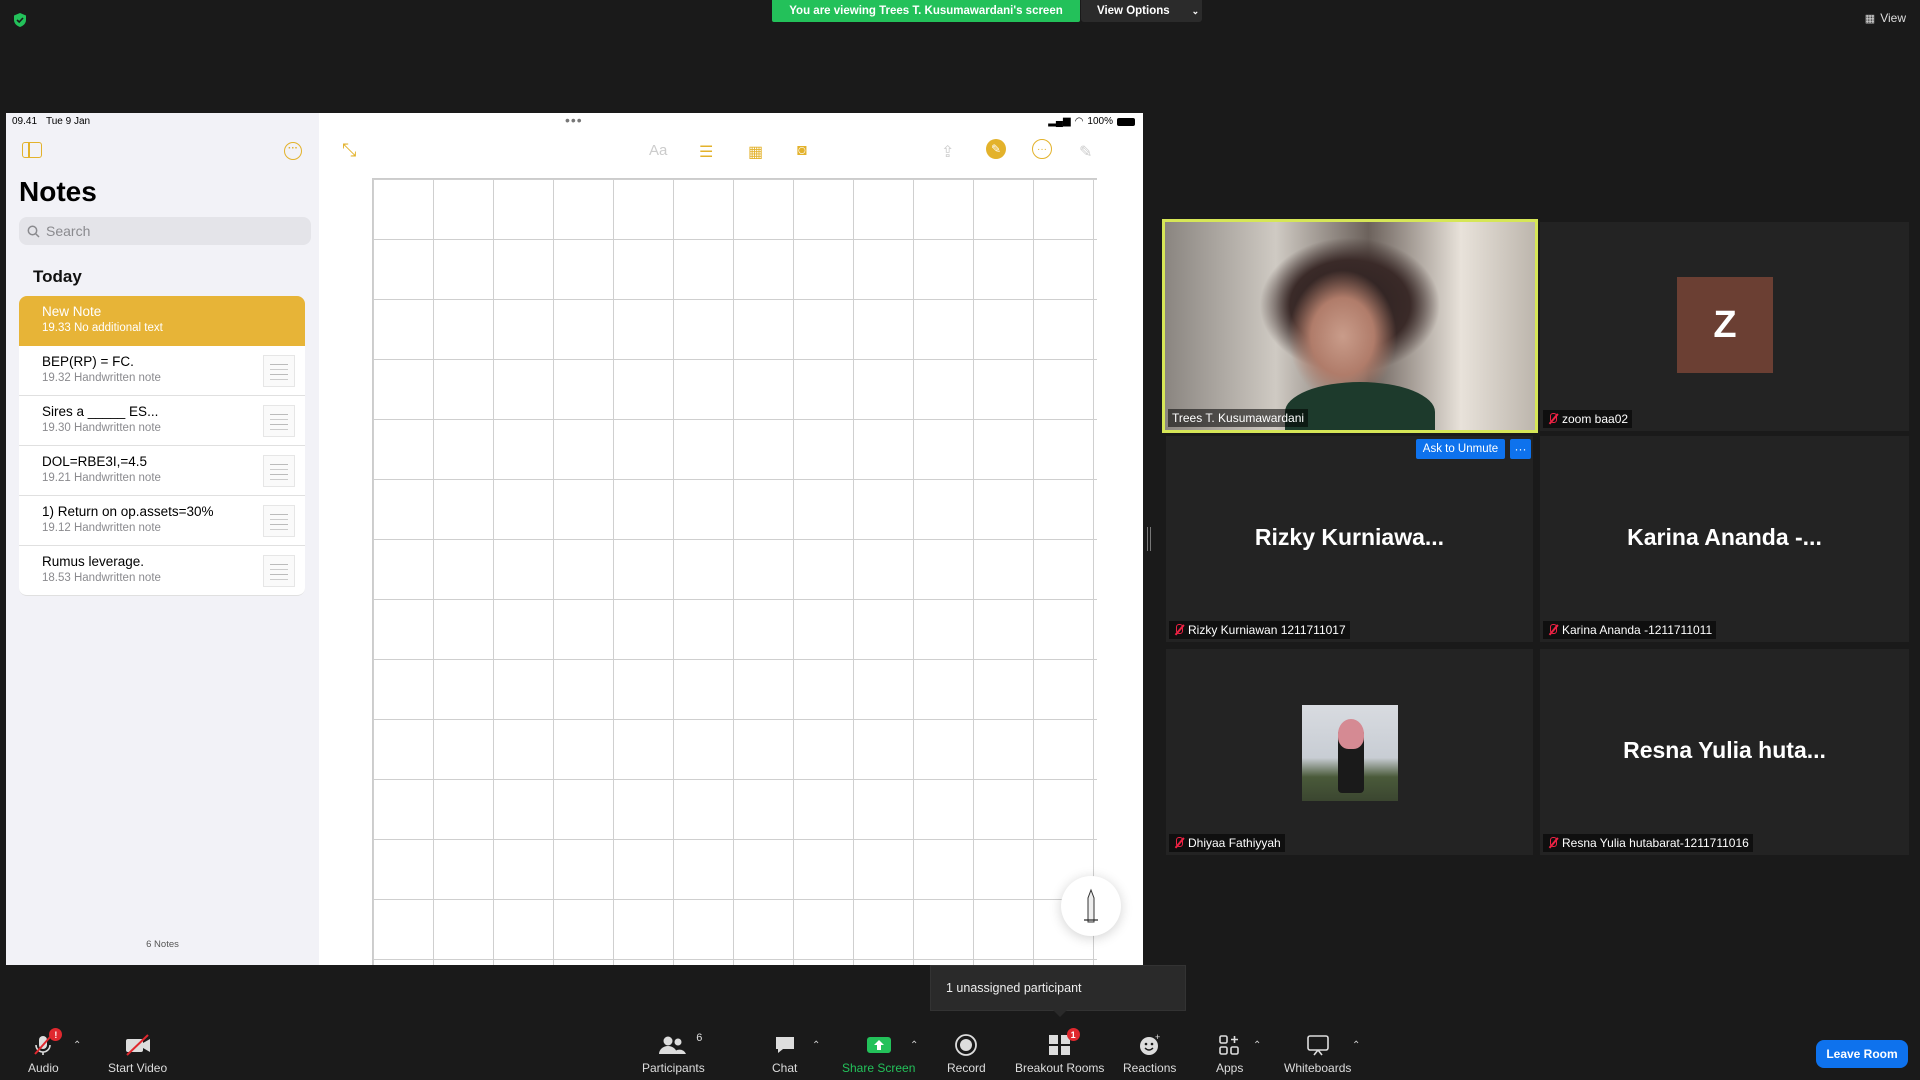 Image resolution: width=1920 pixels, height=1080 pixels. Describe the element at coordinates (1149, 1053) in the screenshot. I see `reactions-button: + Reactions` at that location.